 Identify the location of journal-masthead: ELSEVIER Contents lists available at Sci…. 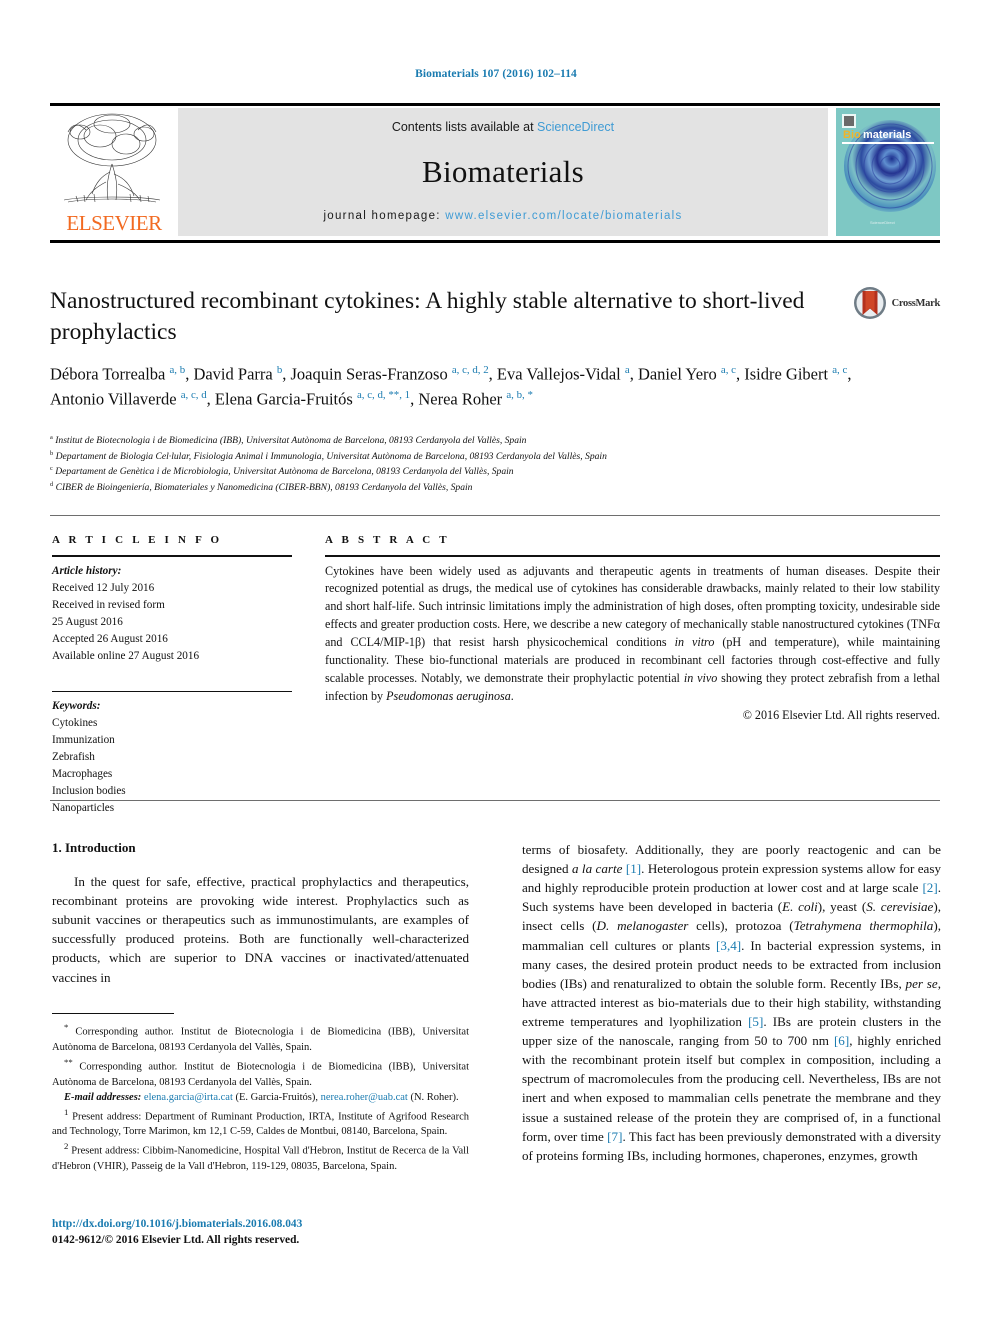
(495, 173).